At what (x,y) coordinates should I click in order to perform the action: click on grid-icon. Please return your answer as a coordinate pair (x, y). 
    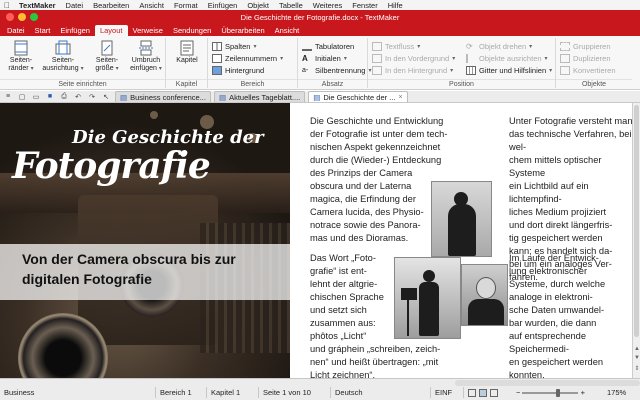
    Looking at the image, I should click on (471, 70).